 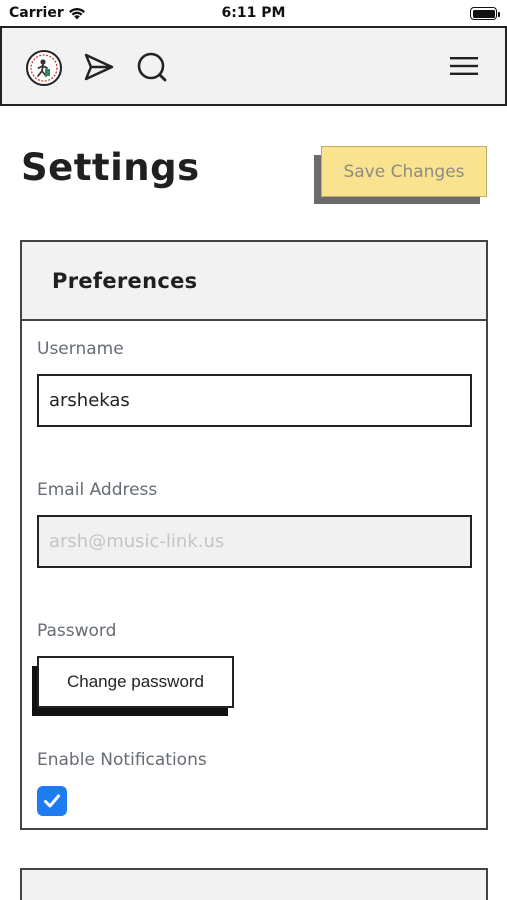 What do you see at coordinates (97, 490) in the screenshot?
I see `email-label: Email Address` at bounding box center [97, 490].